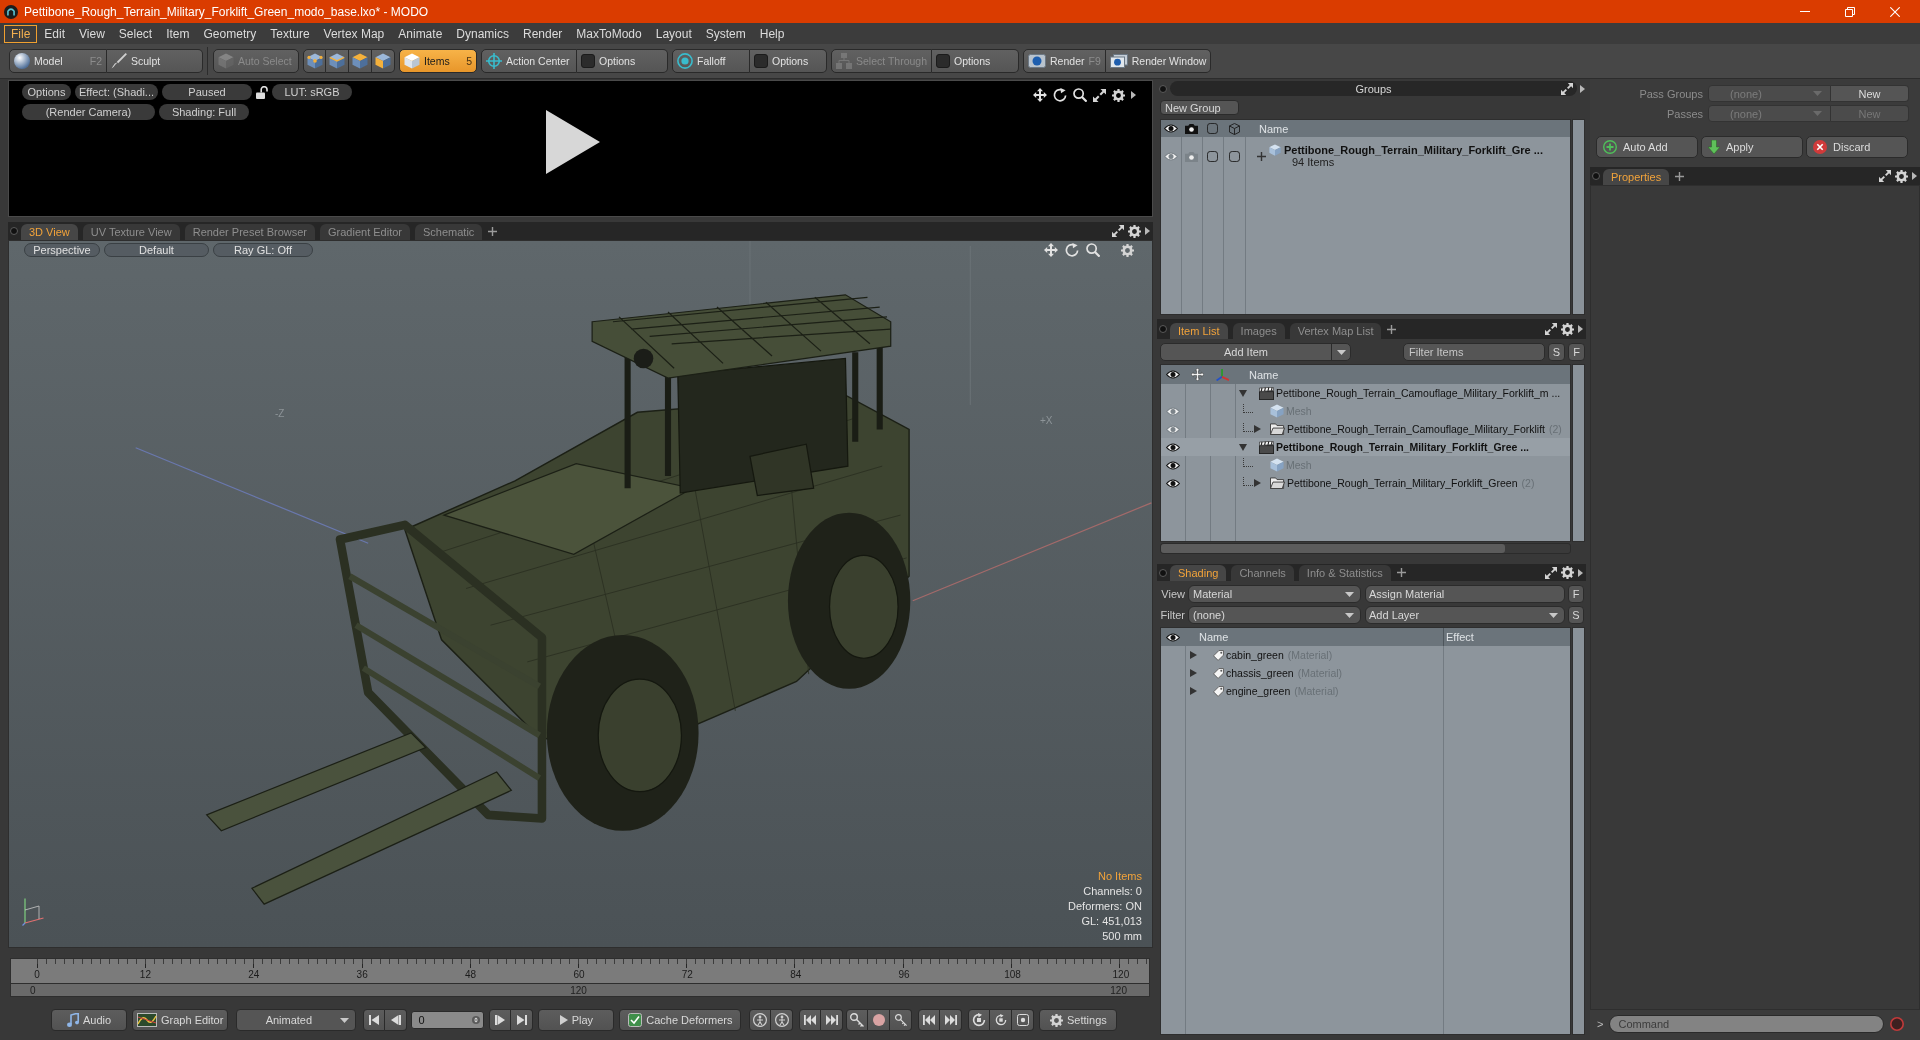 The image size is (1920, 1040). What do you see at coordinates (500, 1020) in the screenshot?
I see `next-frame-button` at bounding box center [500, 1020].